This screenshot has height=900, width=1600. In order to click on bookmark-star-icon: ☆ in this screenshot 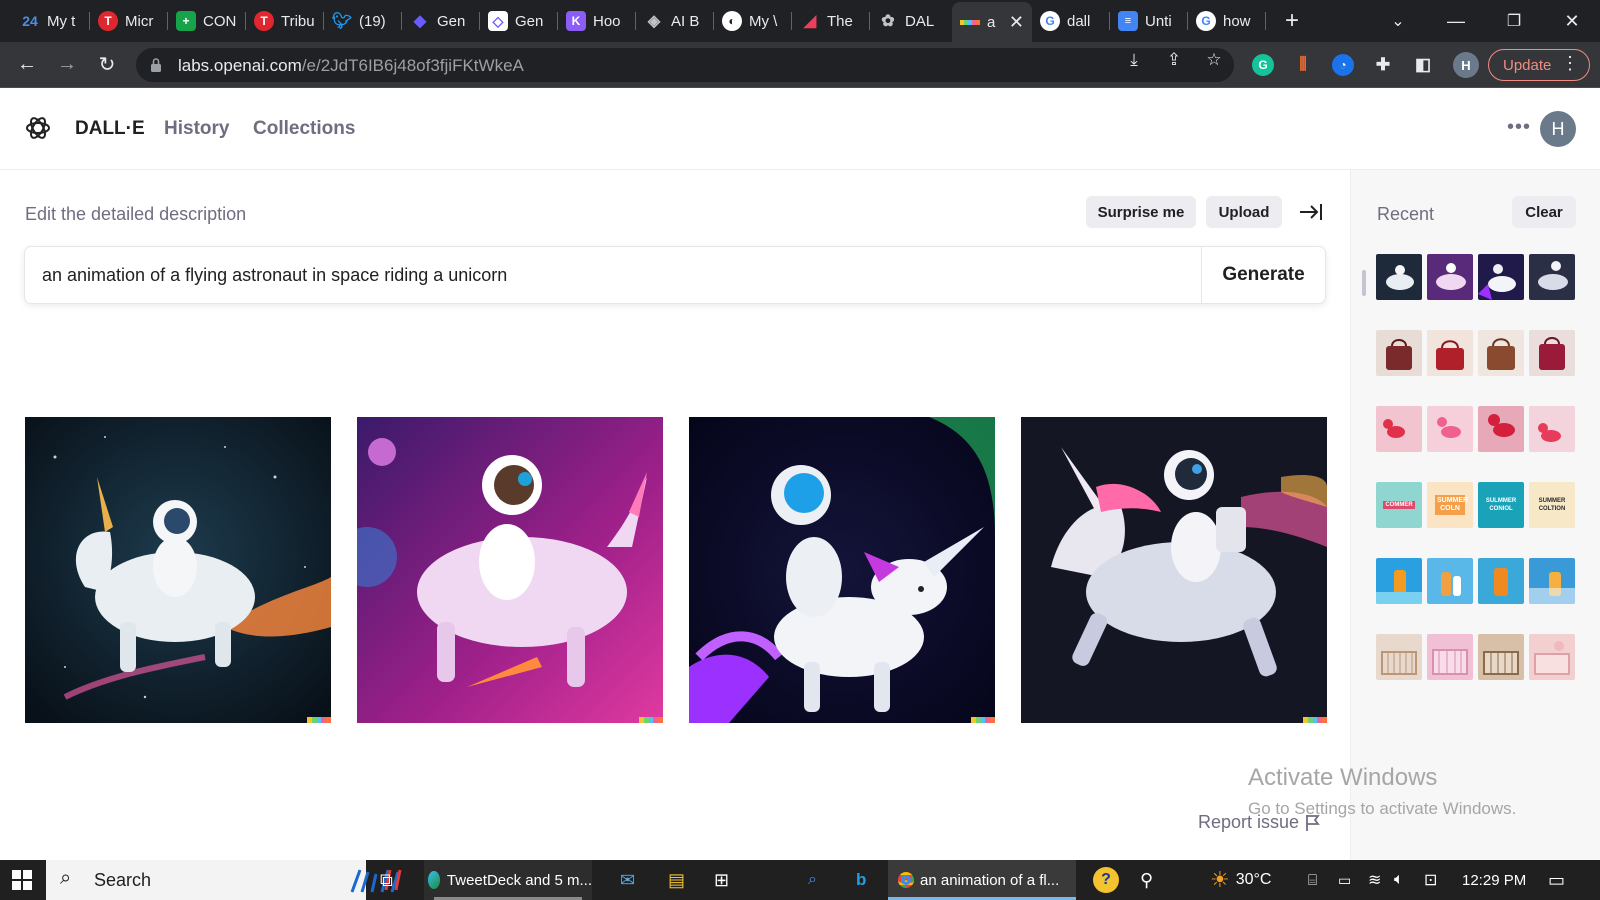, I will do `click(1214, 60)`.